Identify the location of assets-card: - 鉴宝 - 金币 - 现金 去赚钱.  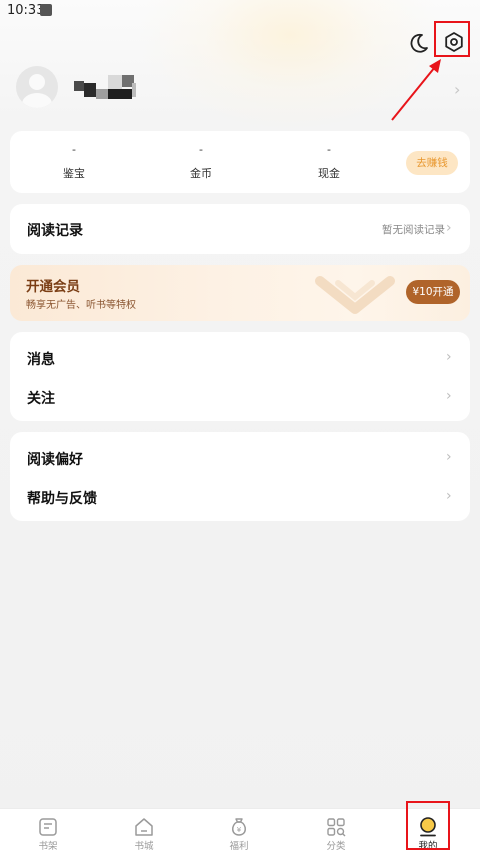
(240, 162).